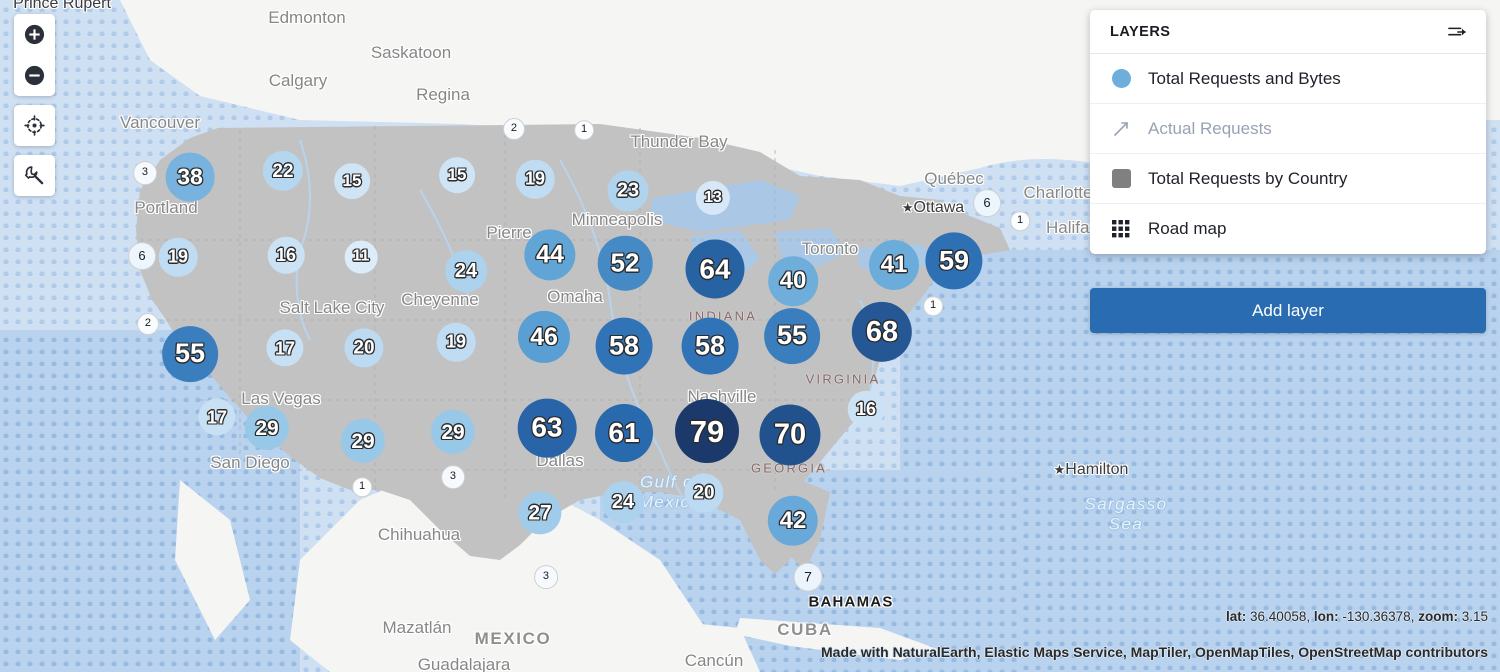 This screenshot has width=1500, height=672. I want to click on layers-panel-header: LAYERS, so click(1288, 32).